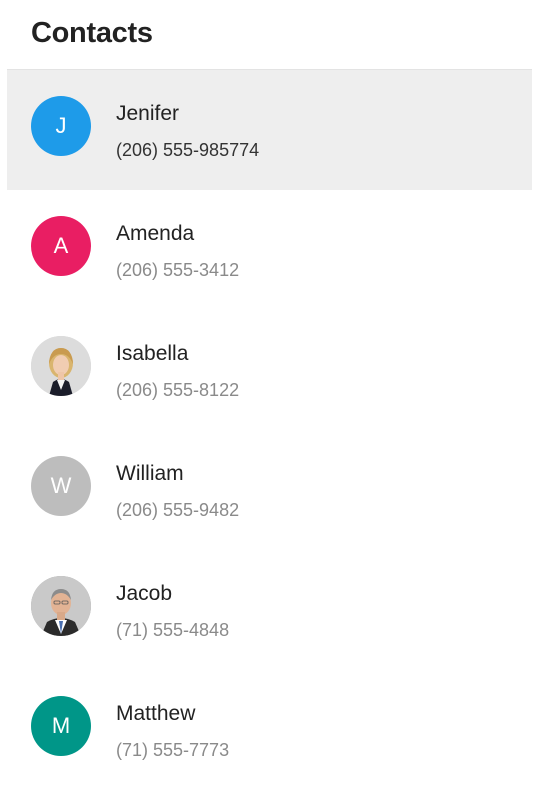 The height and width of the screenshot is (795, 538). Describe the element at coordinates (178, 510) in the screenshot. I see `contact-phone: (206) 555-9482` at that location.